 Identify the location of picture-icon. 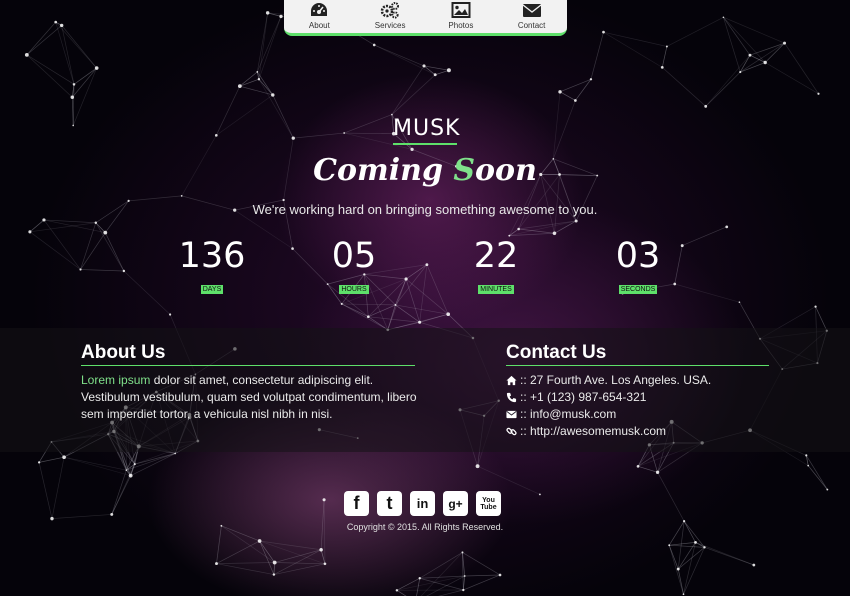
(461, 10).